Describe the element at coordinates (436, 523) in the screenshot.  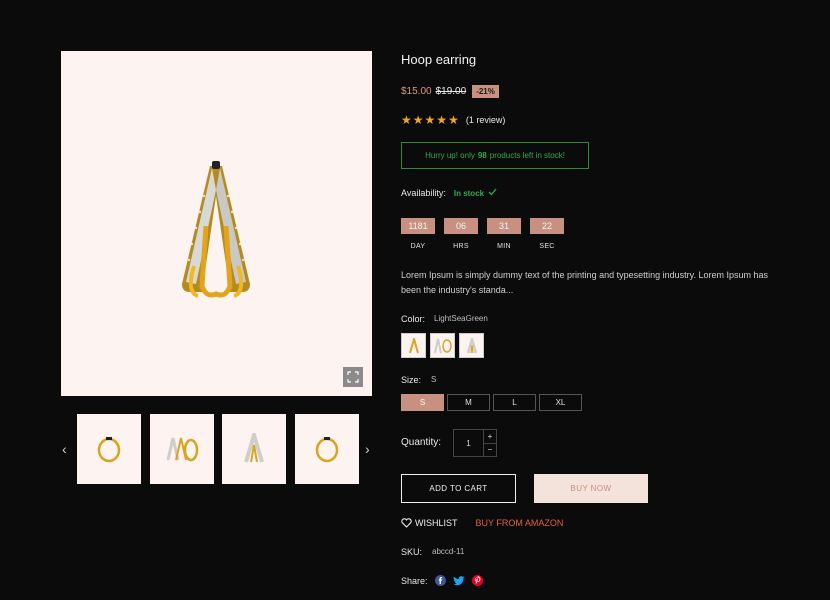
I see `wishlist-label: WISHLIST` at that location.